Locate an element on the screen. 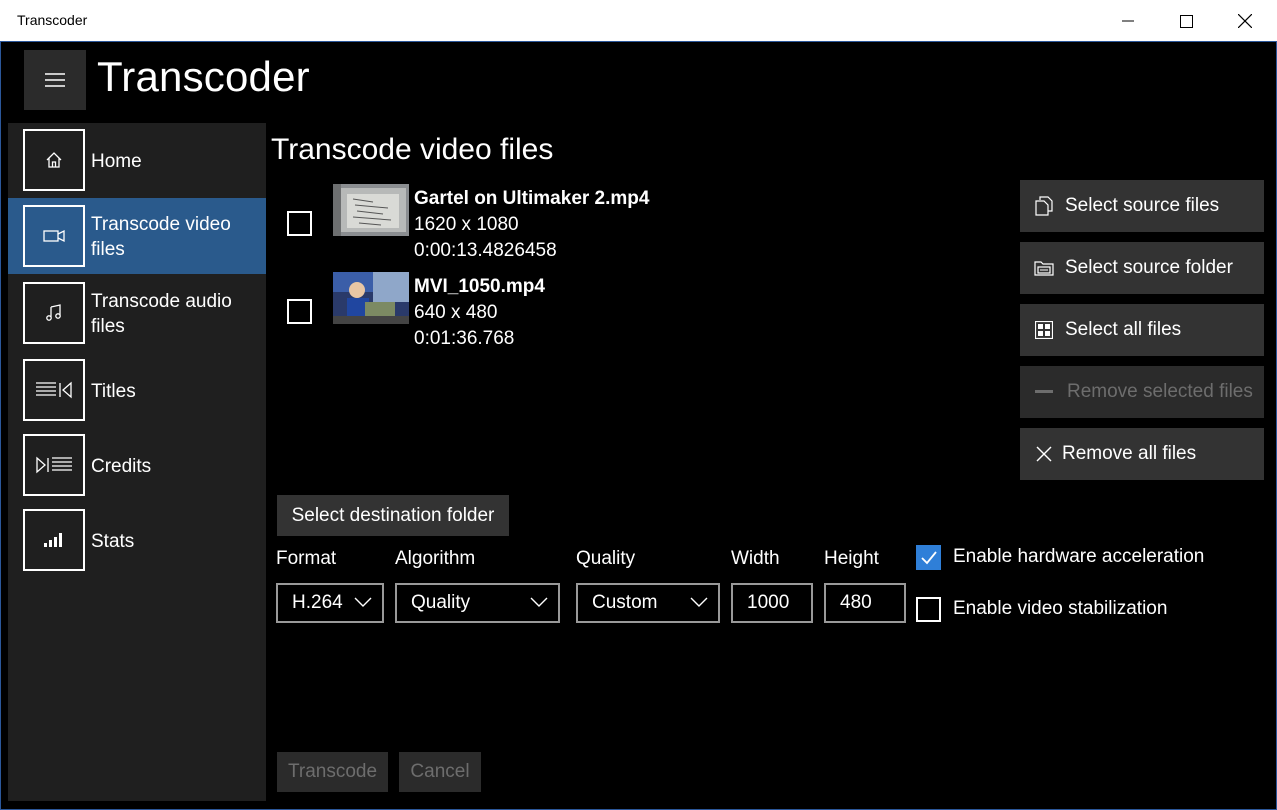 This screenshot has width=1277, height=810. file-resolution: 1620 x 1080 is located at coordinates (466, 224).